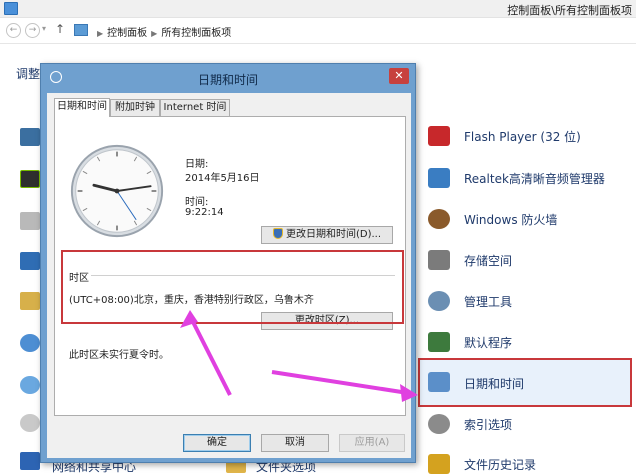 This screenshot has height=476, width=636. I want to click on tab-date-time: 日期和时间, so click(82, 107).